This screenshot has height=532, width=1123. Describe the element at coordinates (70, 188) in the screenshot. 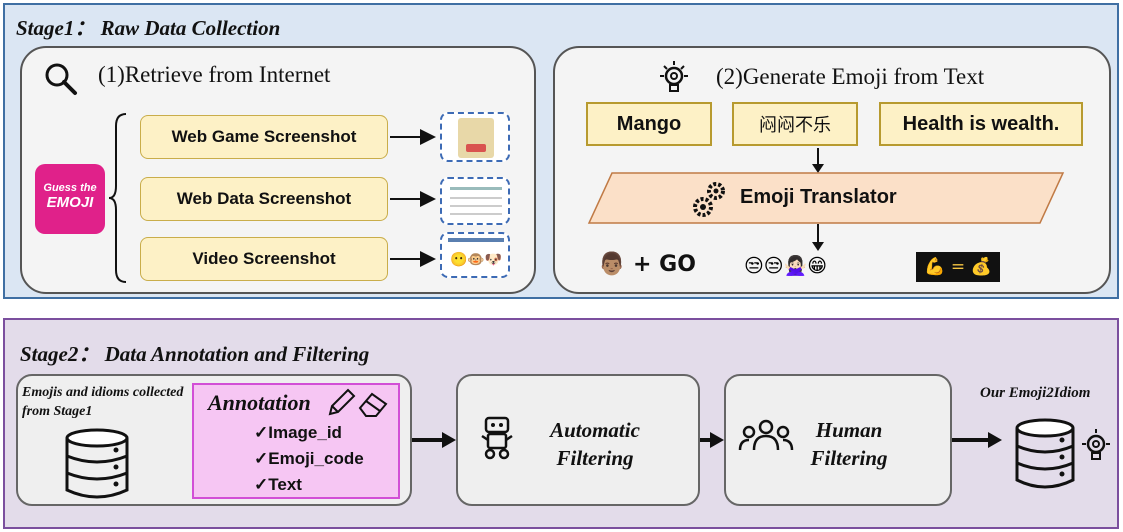

I see `logo-line1: Guess the` at that location.